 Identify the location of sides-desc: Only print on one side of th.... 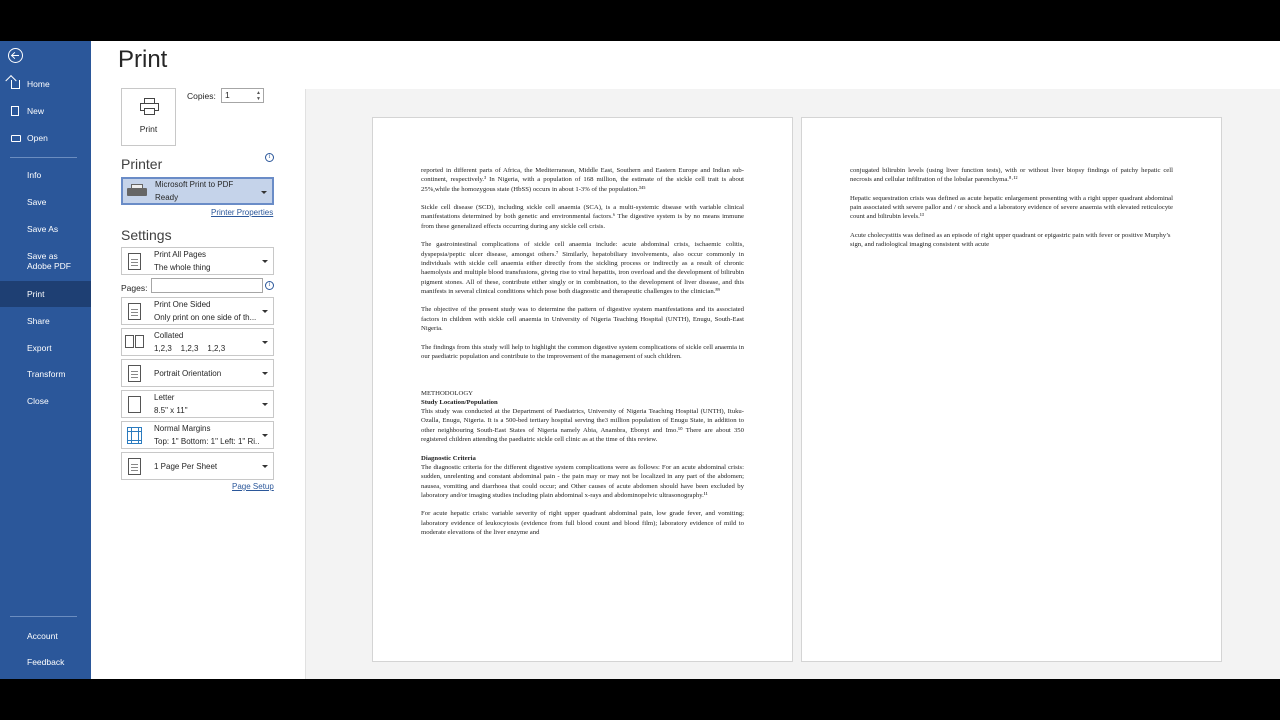
(205, 317).